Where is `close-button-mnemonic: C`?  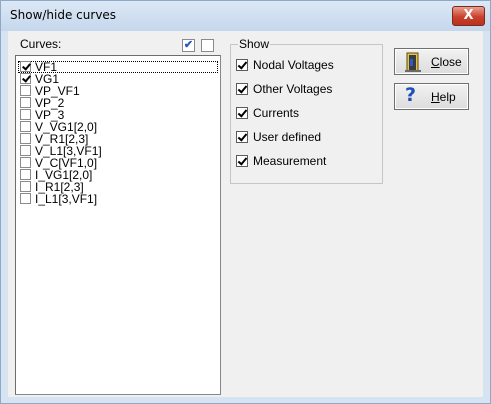 close-button-mnemonic: C is located at coordinates (435, 62).